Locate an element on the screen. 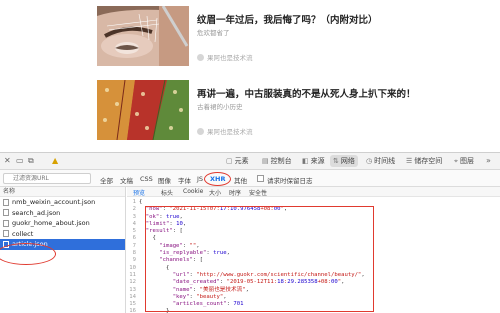  storage-icon: ☰ is located at coordinates (409, 161).